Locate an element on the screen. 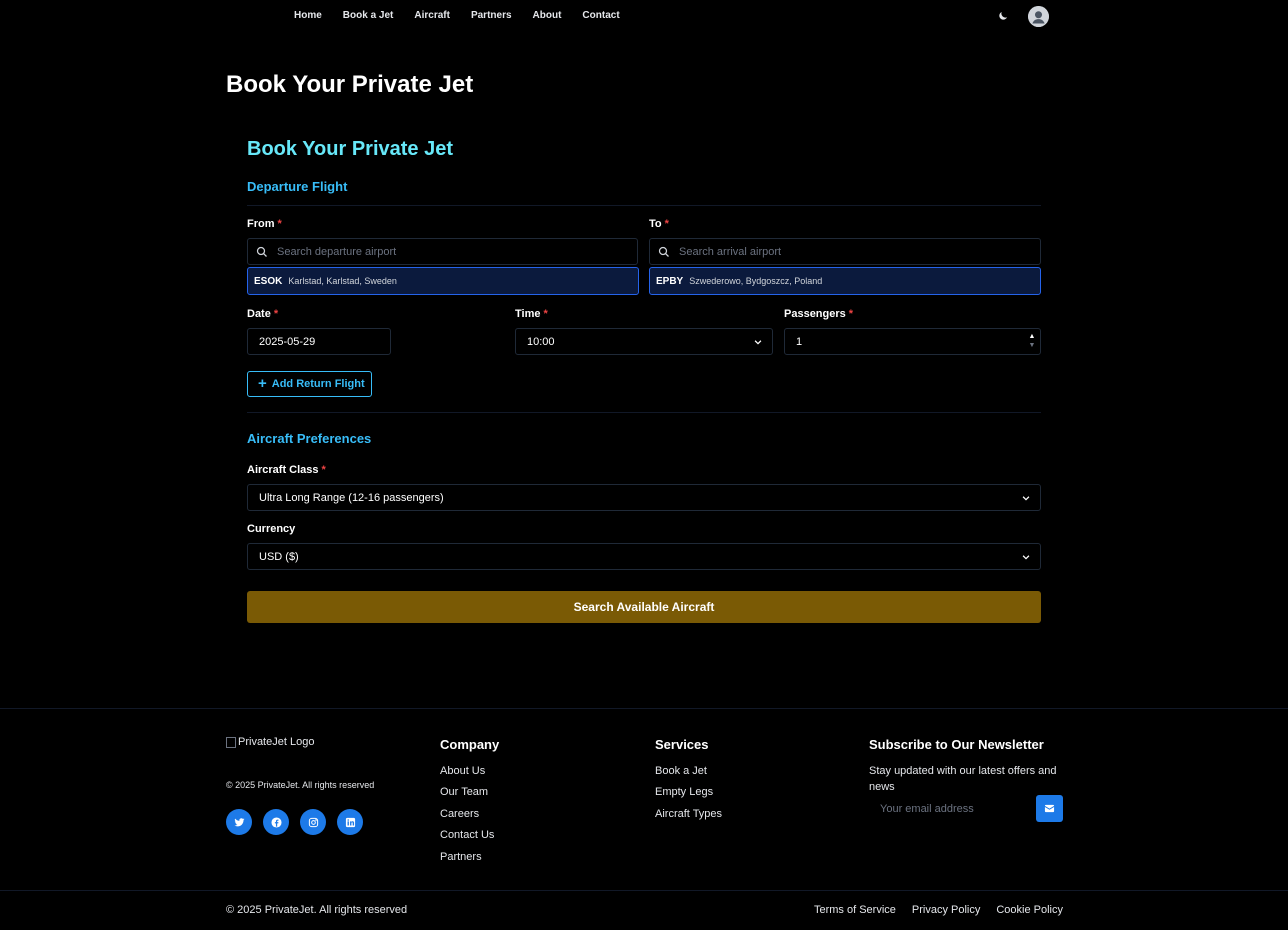  to-label: To * is located at coordinates (659, 224).